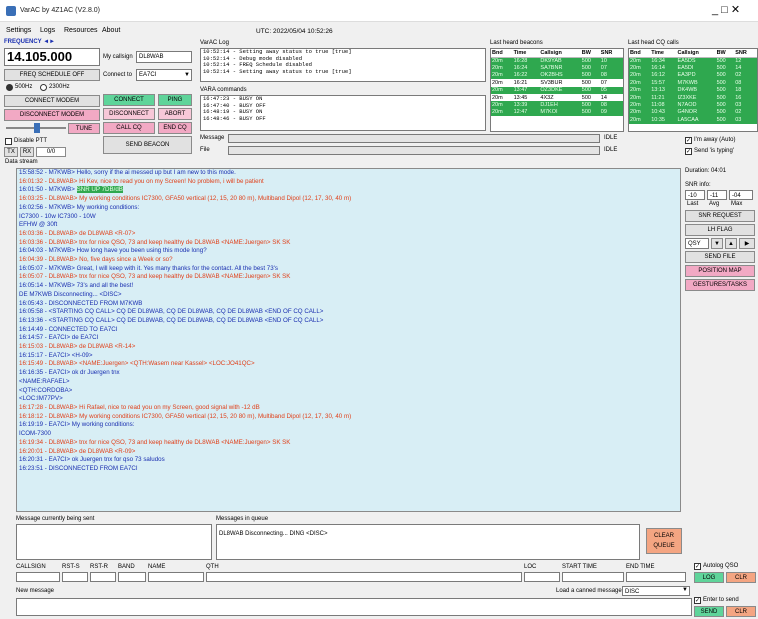 The image size is (758, 619). What do you see at coordinates (80, 30) in the screenshot?
I see `menu-resources: Resources` at bounding box center [80, 30].